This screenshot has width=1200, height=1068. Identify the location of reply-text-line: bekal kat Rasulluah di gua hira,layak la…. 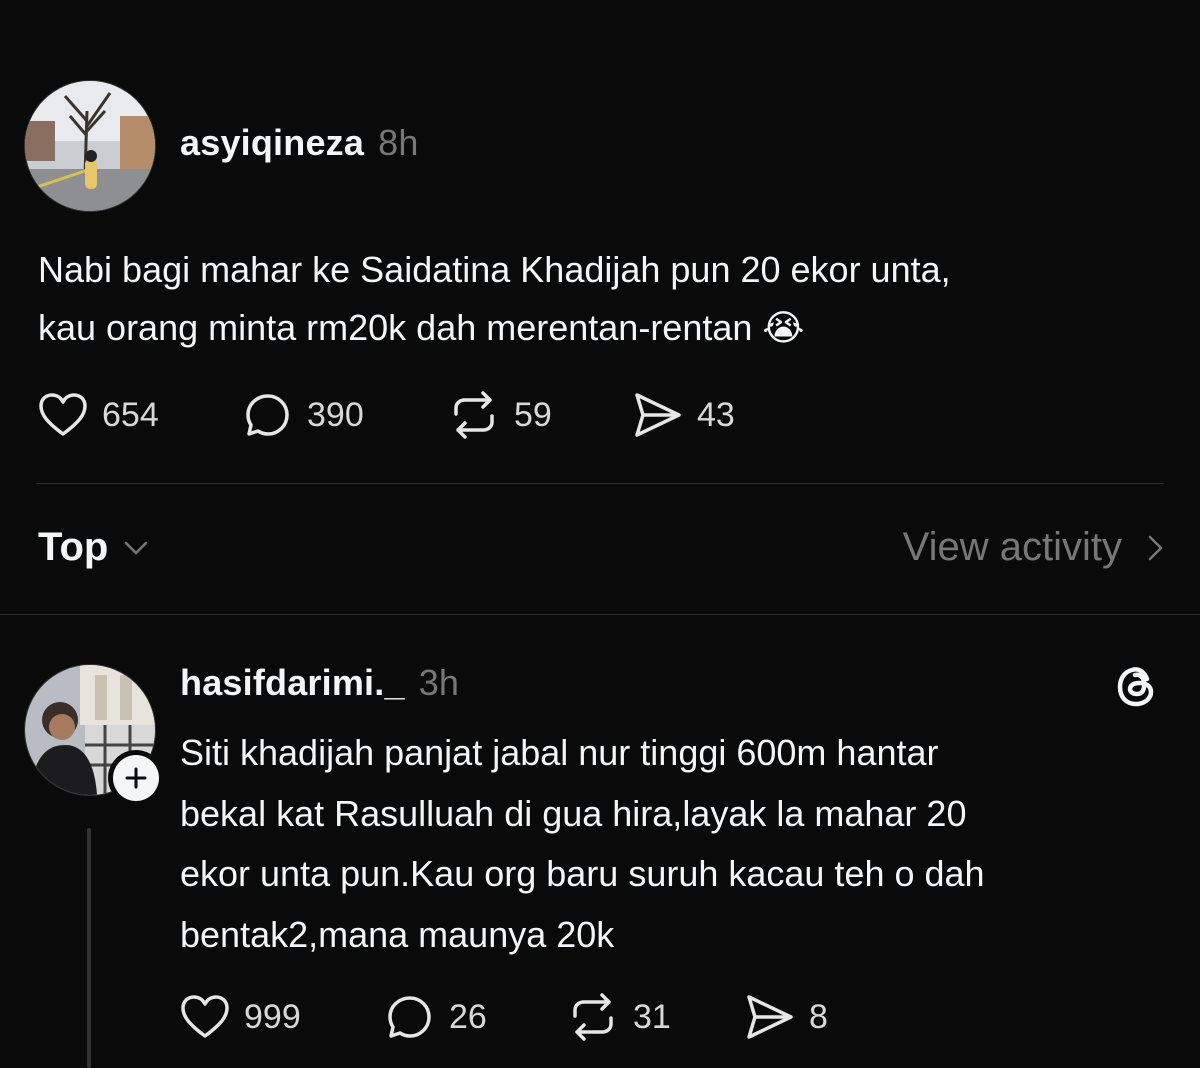
(573, 813).